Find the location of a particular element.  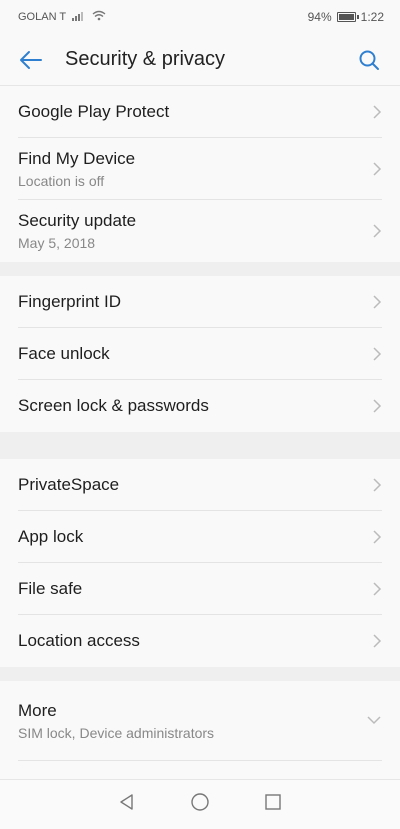

status-right: 94% 1:22 is located at coordinates (346, 17).